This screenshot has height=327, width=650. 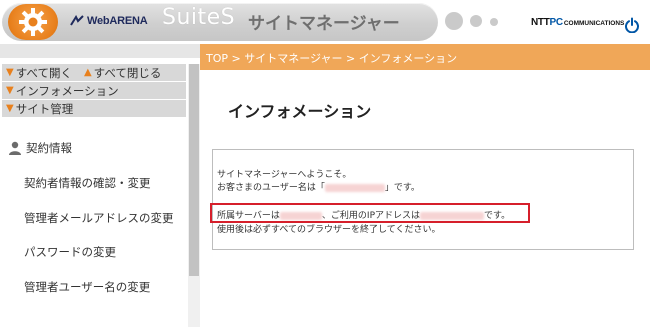 What do you see at coordinates (476, 21) in the screenshot?
I see `decor-dot-medium` at bounding box center [476, 21].